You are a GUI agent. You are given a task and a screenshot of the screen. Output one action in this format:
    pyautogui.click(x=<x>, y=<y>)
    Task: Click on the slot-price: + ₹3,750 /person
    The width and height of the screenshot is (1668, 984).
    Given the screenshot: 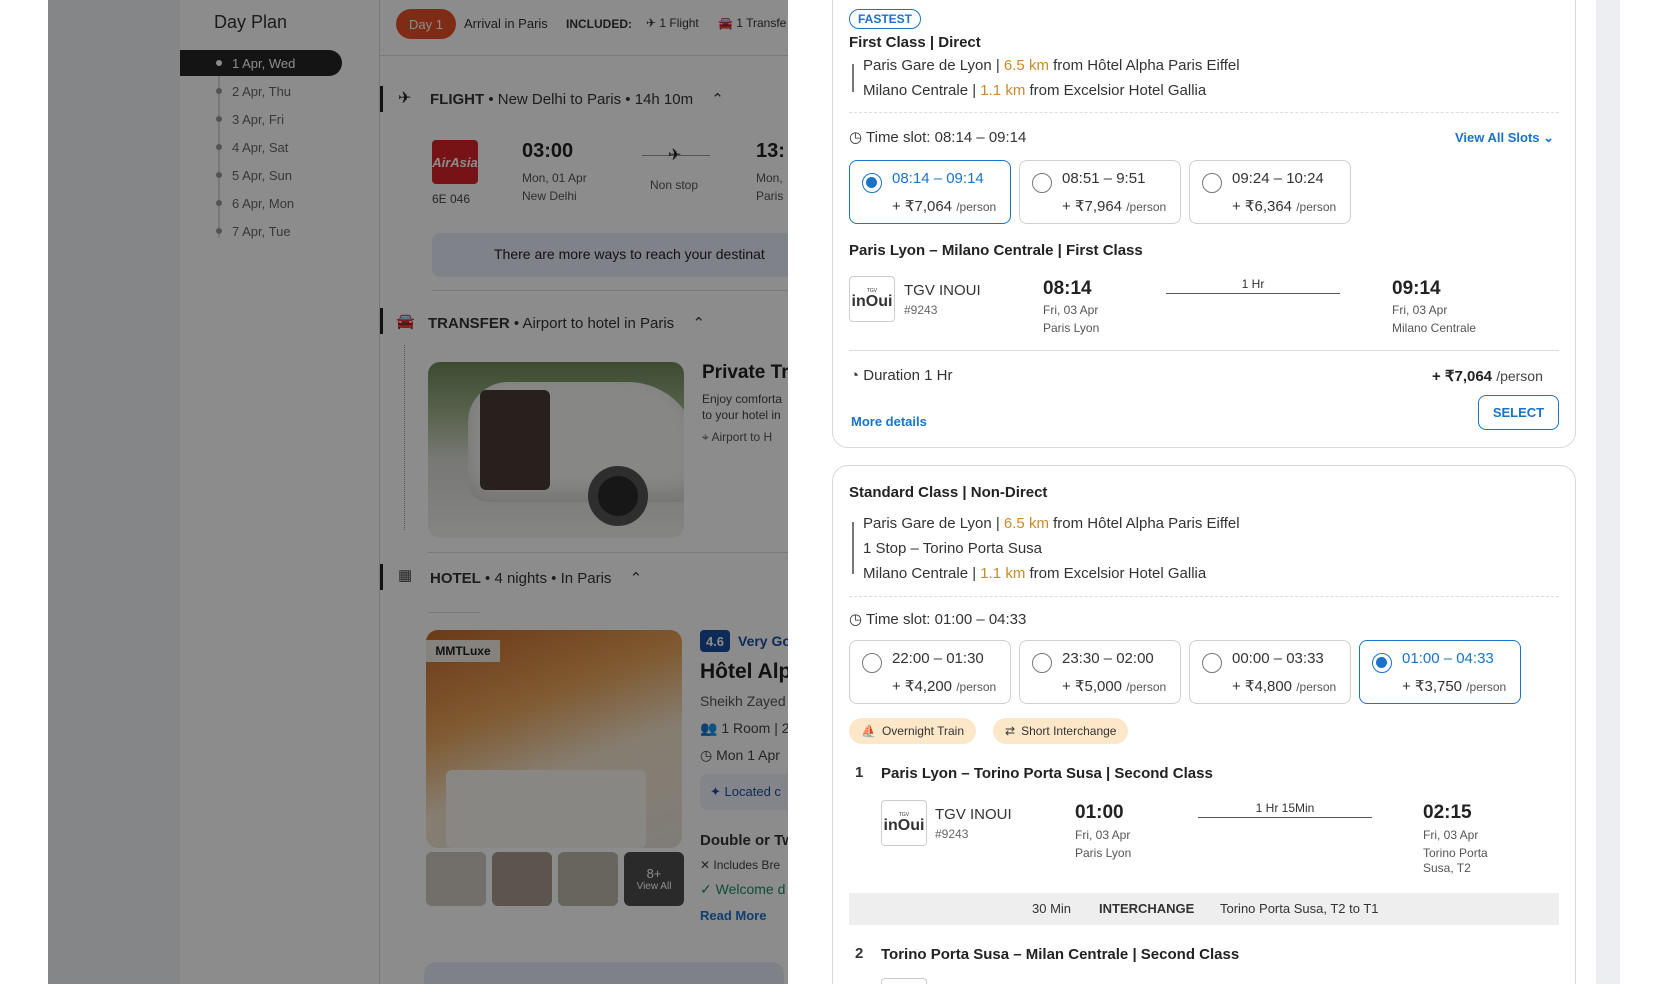 What is the action you would take?
    pyautogui.click(x=1454, y=686)
    